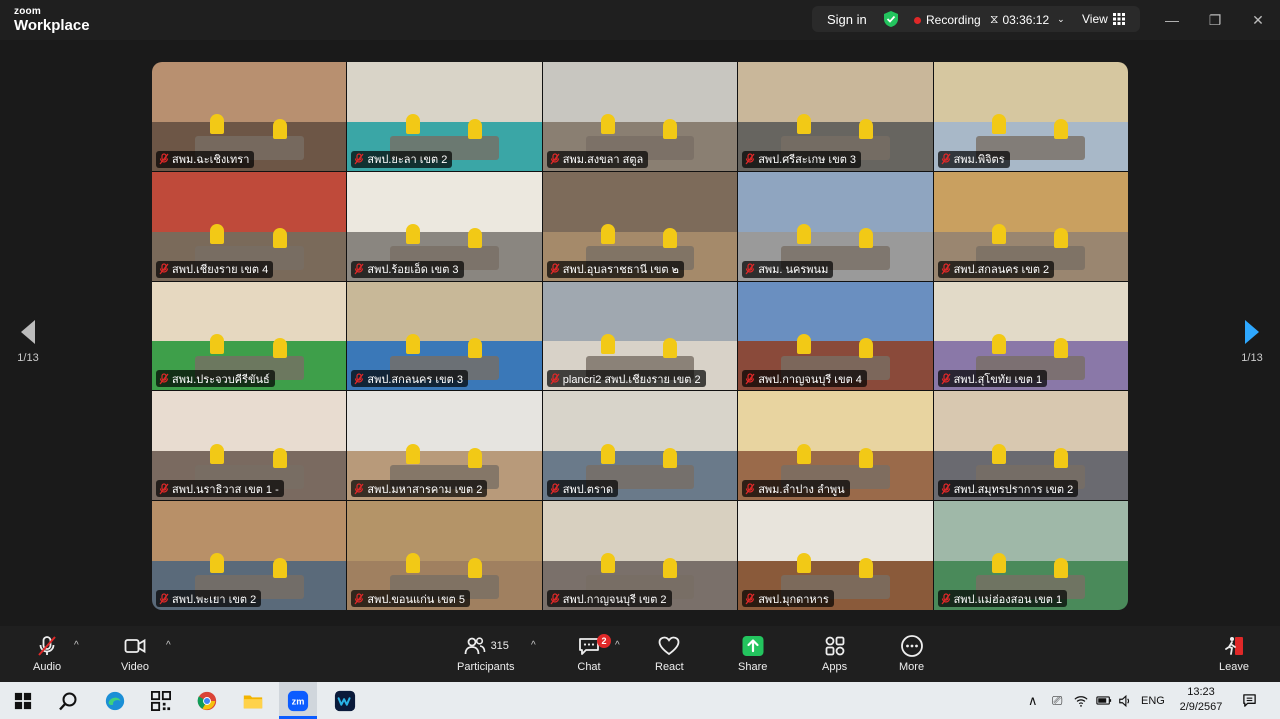  Describe the element at coordinates (1201, 692) in the screenshot. I see `clock-time: 13:23` at that location.